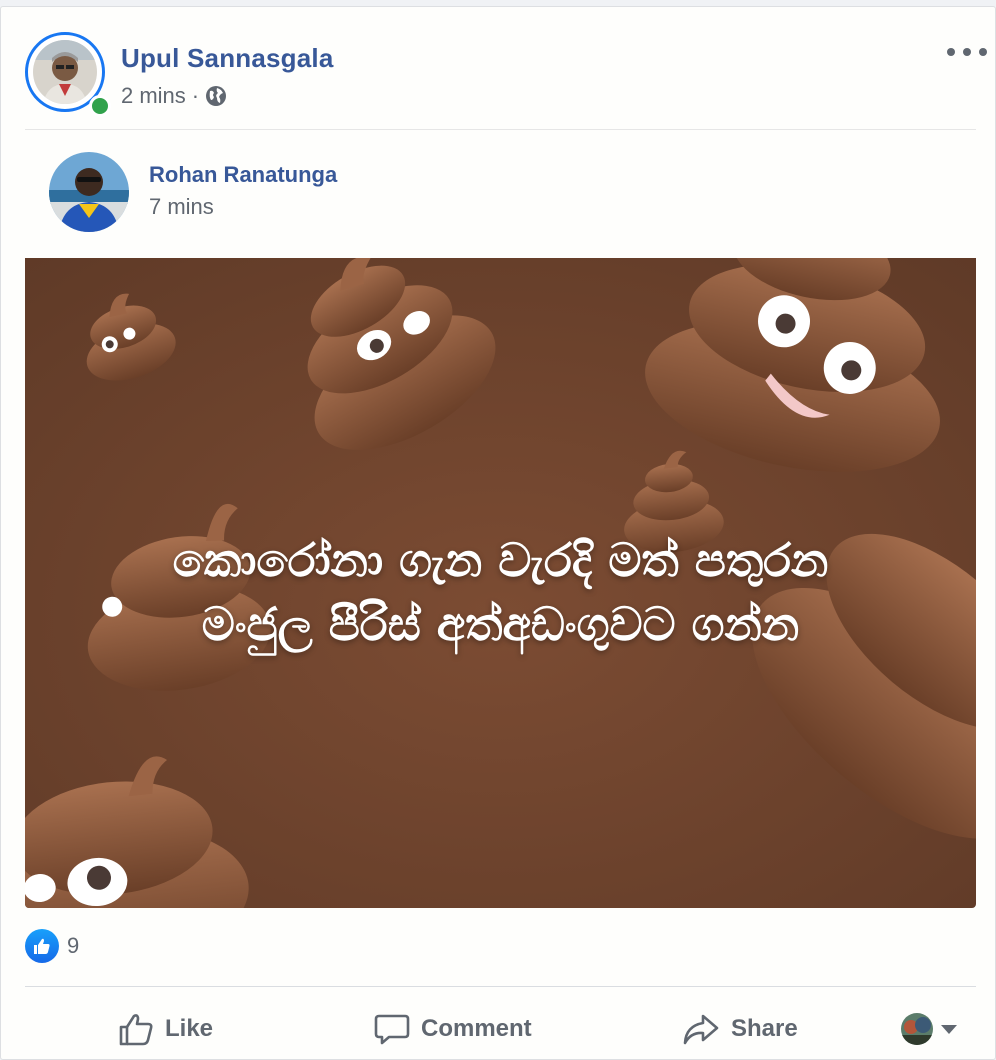  I want to click on like-button: Like, so click(165, 1029).